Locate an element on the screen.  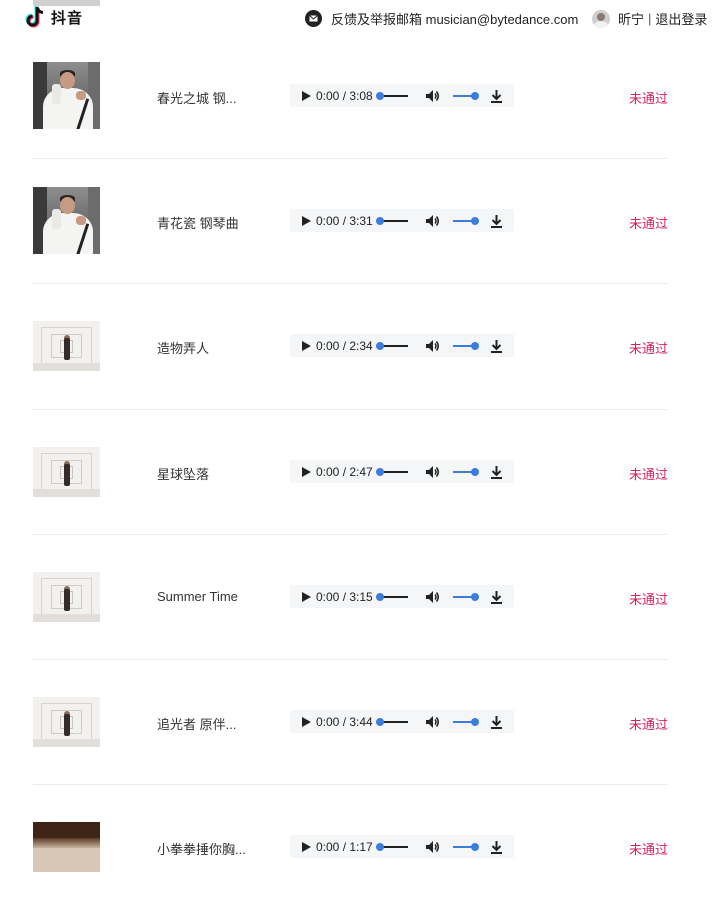
track-row: 小拳拳捶你胸... 0:00 / 1:17 未通过 is located at coordinates (350, 846).